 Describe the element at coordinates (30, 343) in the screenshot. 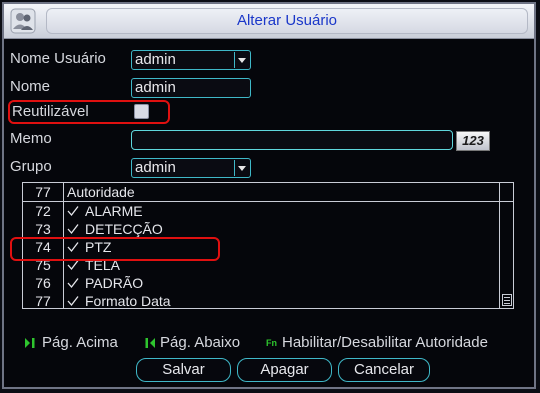

I see `page-up-icon` at that location.